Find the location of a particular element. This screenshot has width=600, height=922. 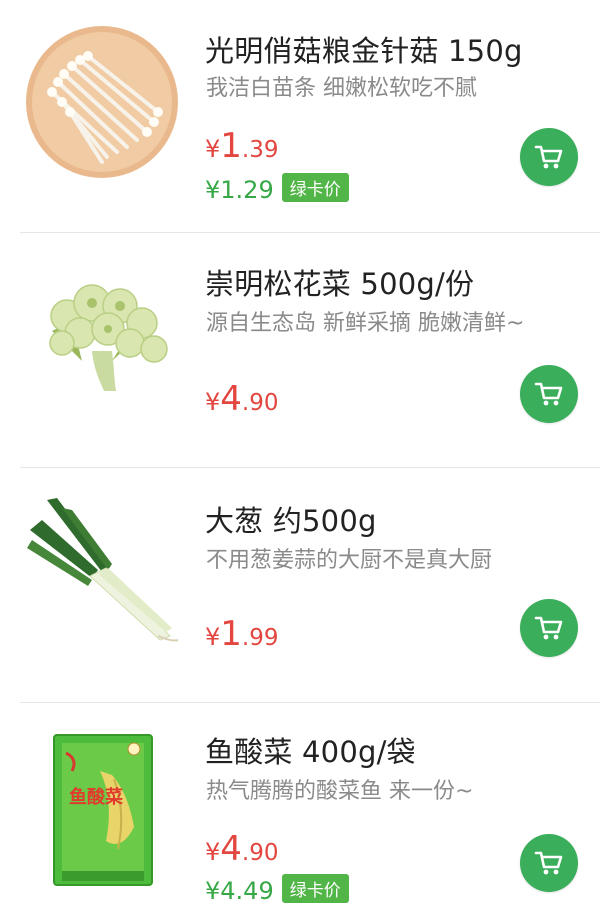

member-price-value: ¥1.29 is located at coordinates (239, 190).